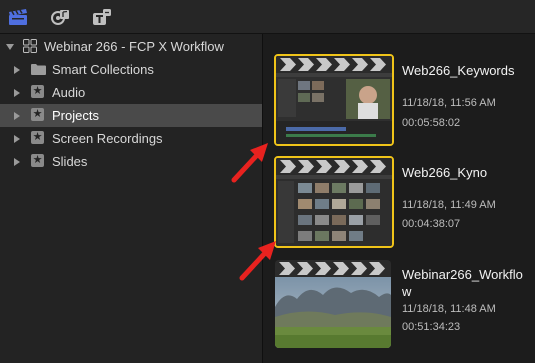  What do you see at coordinates (462, 283) in the screenshot?
I see `project-title: Webinar266_Workflow` at bounding box center [462, 283].